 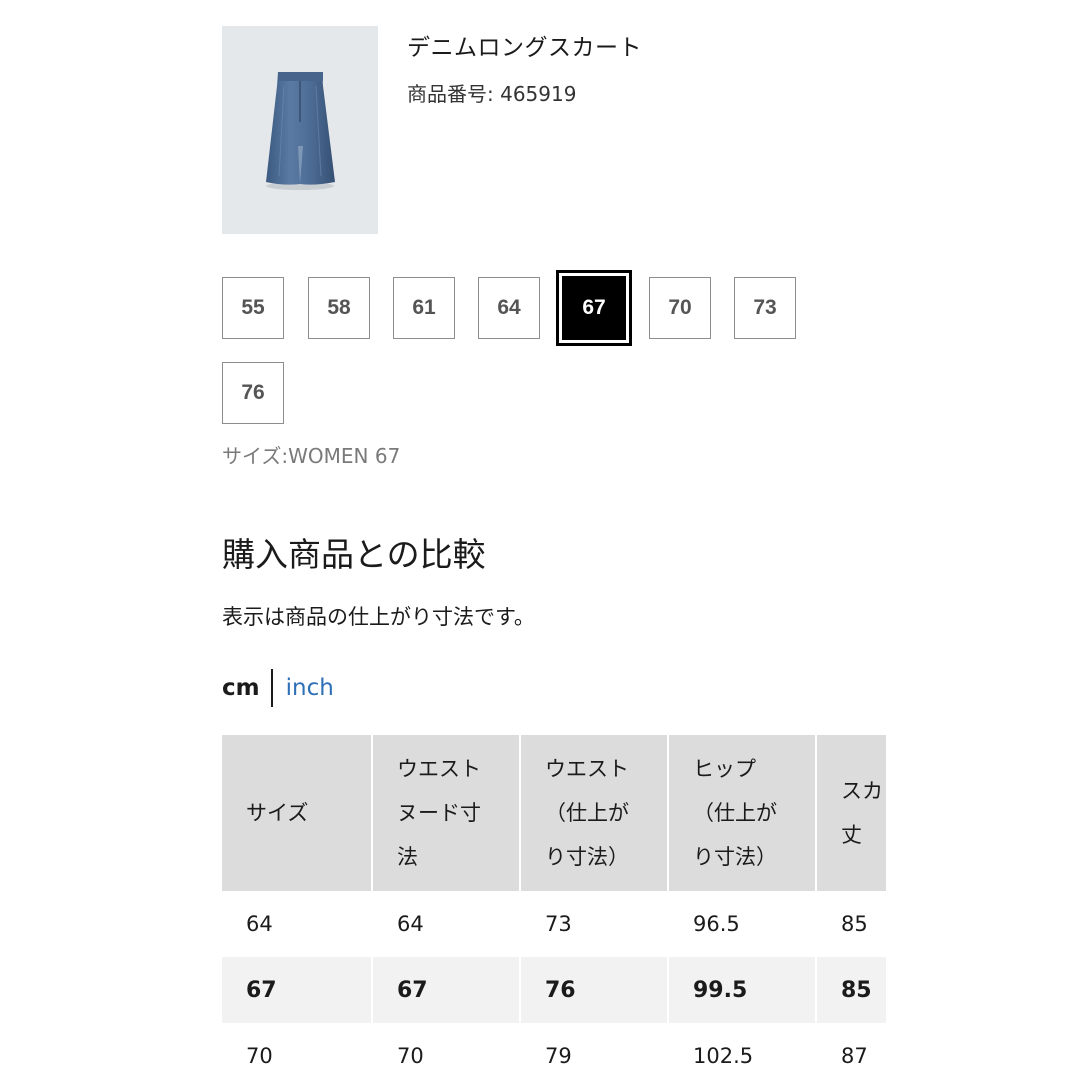 I want to click on table-row-selected: 67 67 76 99.5 85, so click(x=554, y=990).